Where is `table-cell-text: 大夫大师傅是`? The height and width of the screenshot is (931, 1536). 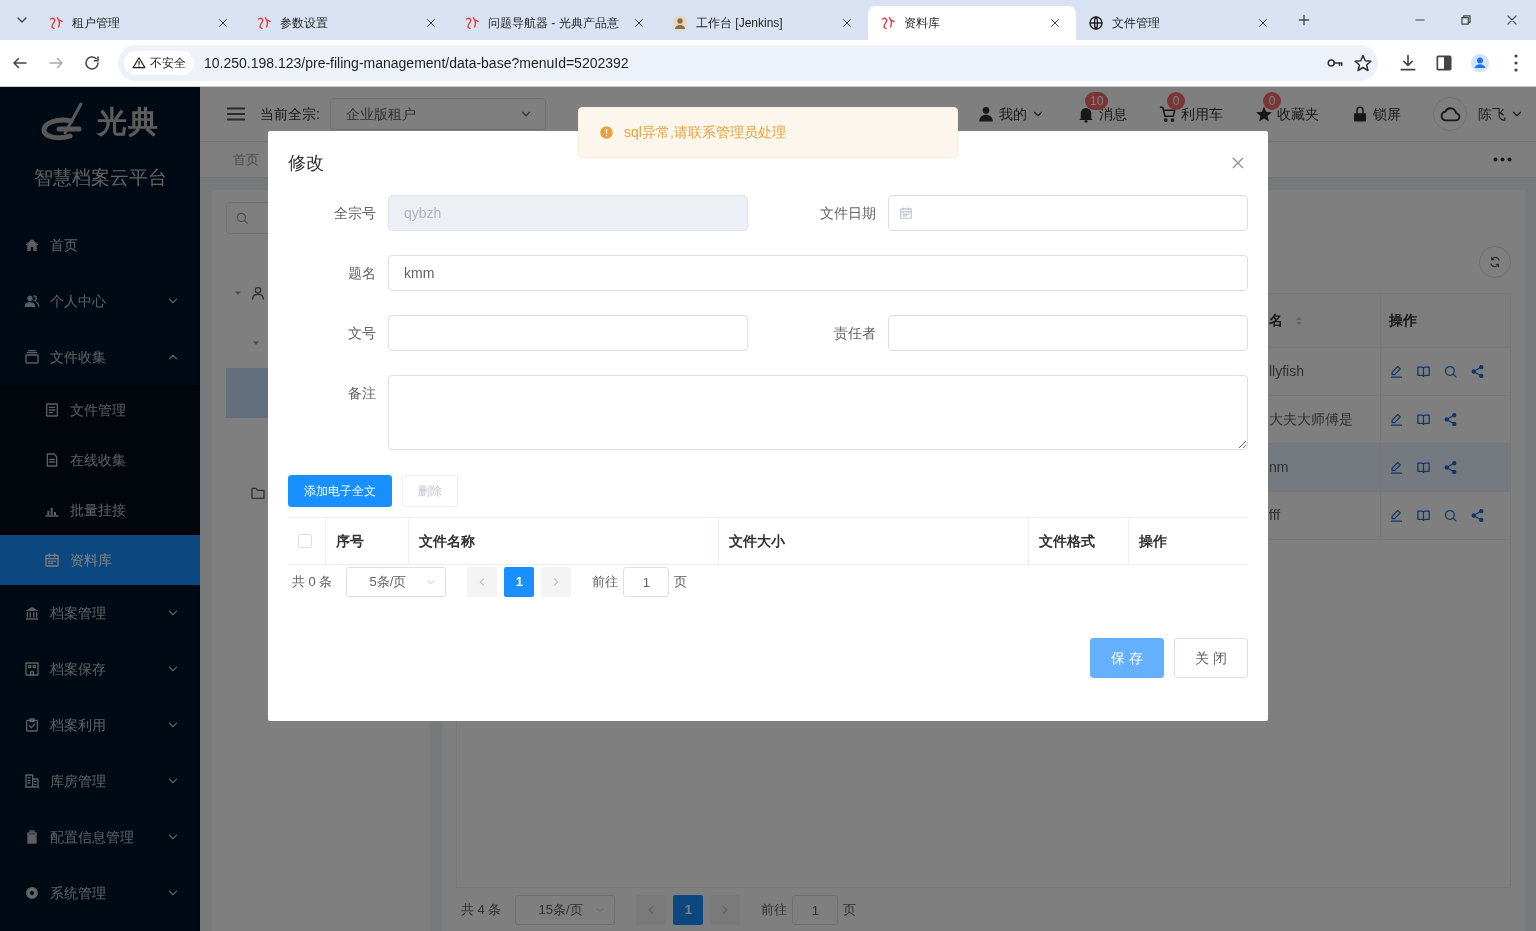 table-cell-text: 大夫大师傅是 is located at coordinates (1311, 419).